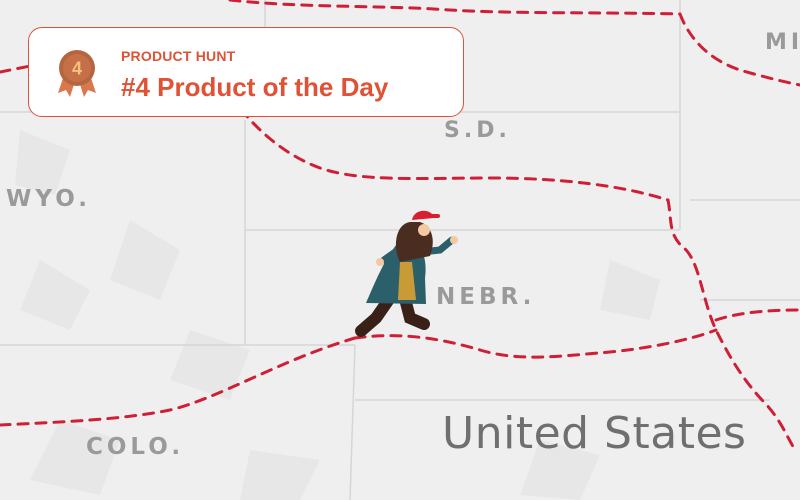 This screenshot has width=800, height=500. Describe the element at coordinates (782, 42) in the screenshot. I see `state-label-mi: MI` at that location.